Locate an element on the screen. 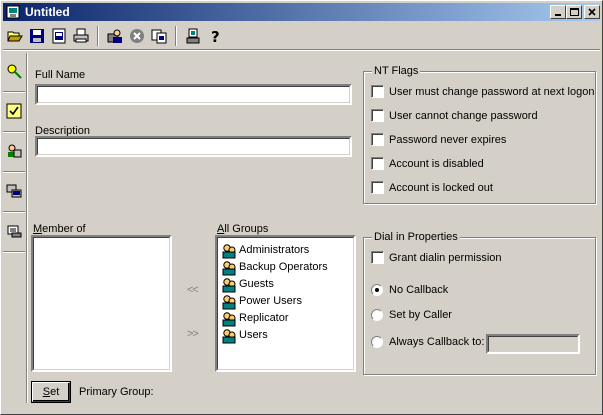  user-key-icon is located at coordinates (14, 71).